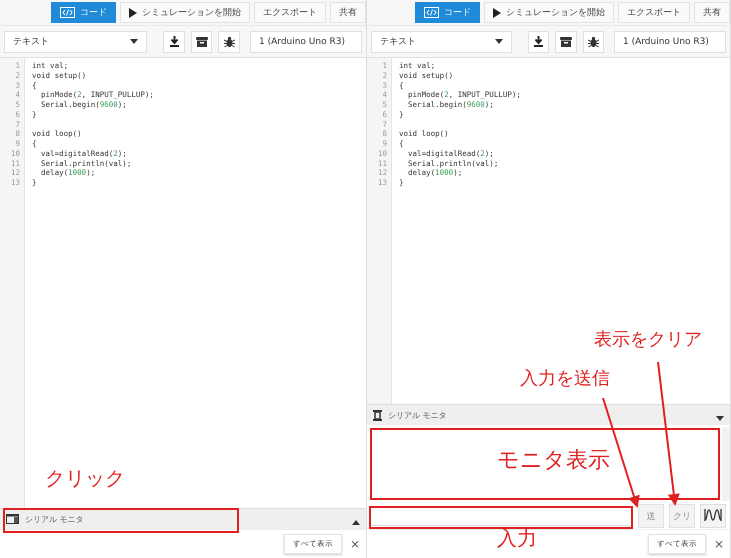 This screenshot has width=731, height=558. What do you see at coordinates (517, 538) in the screenshot?
I see `annotation-label: 入力` at bounding box center [517, 538].